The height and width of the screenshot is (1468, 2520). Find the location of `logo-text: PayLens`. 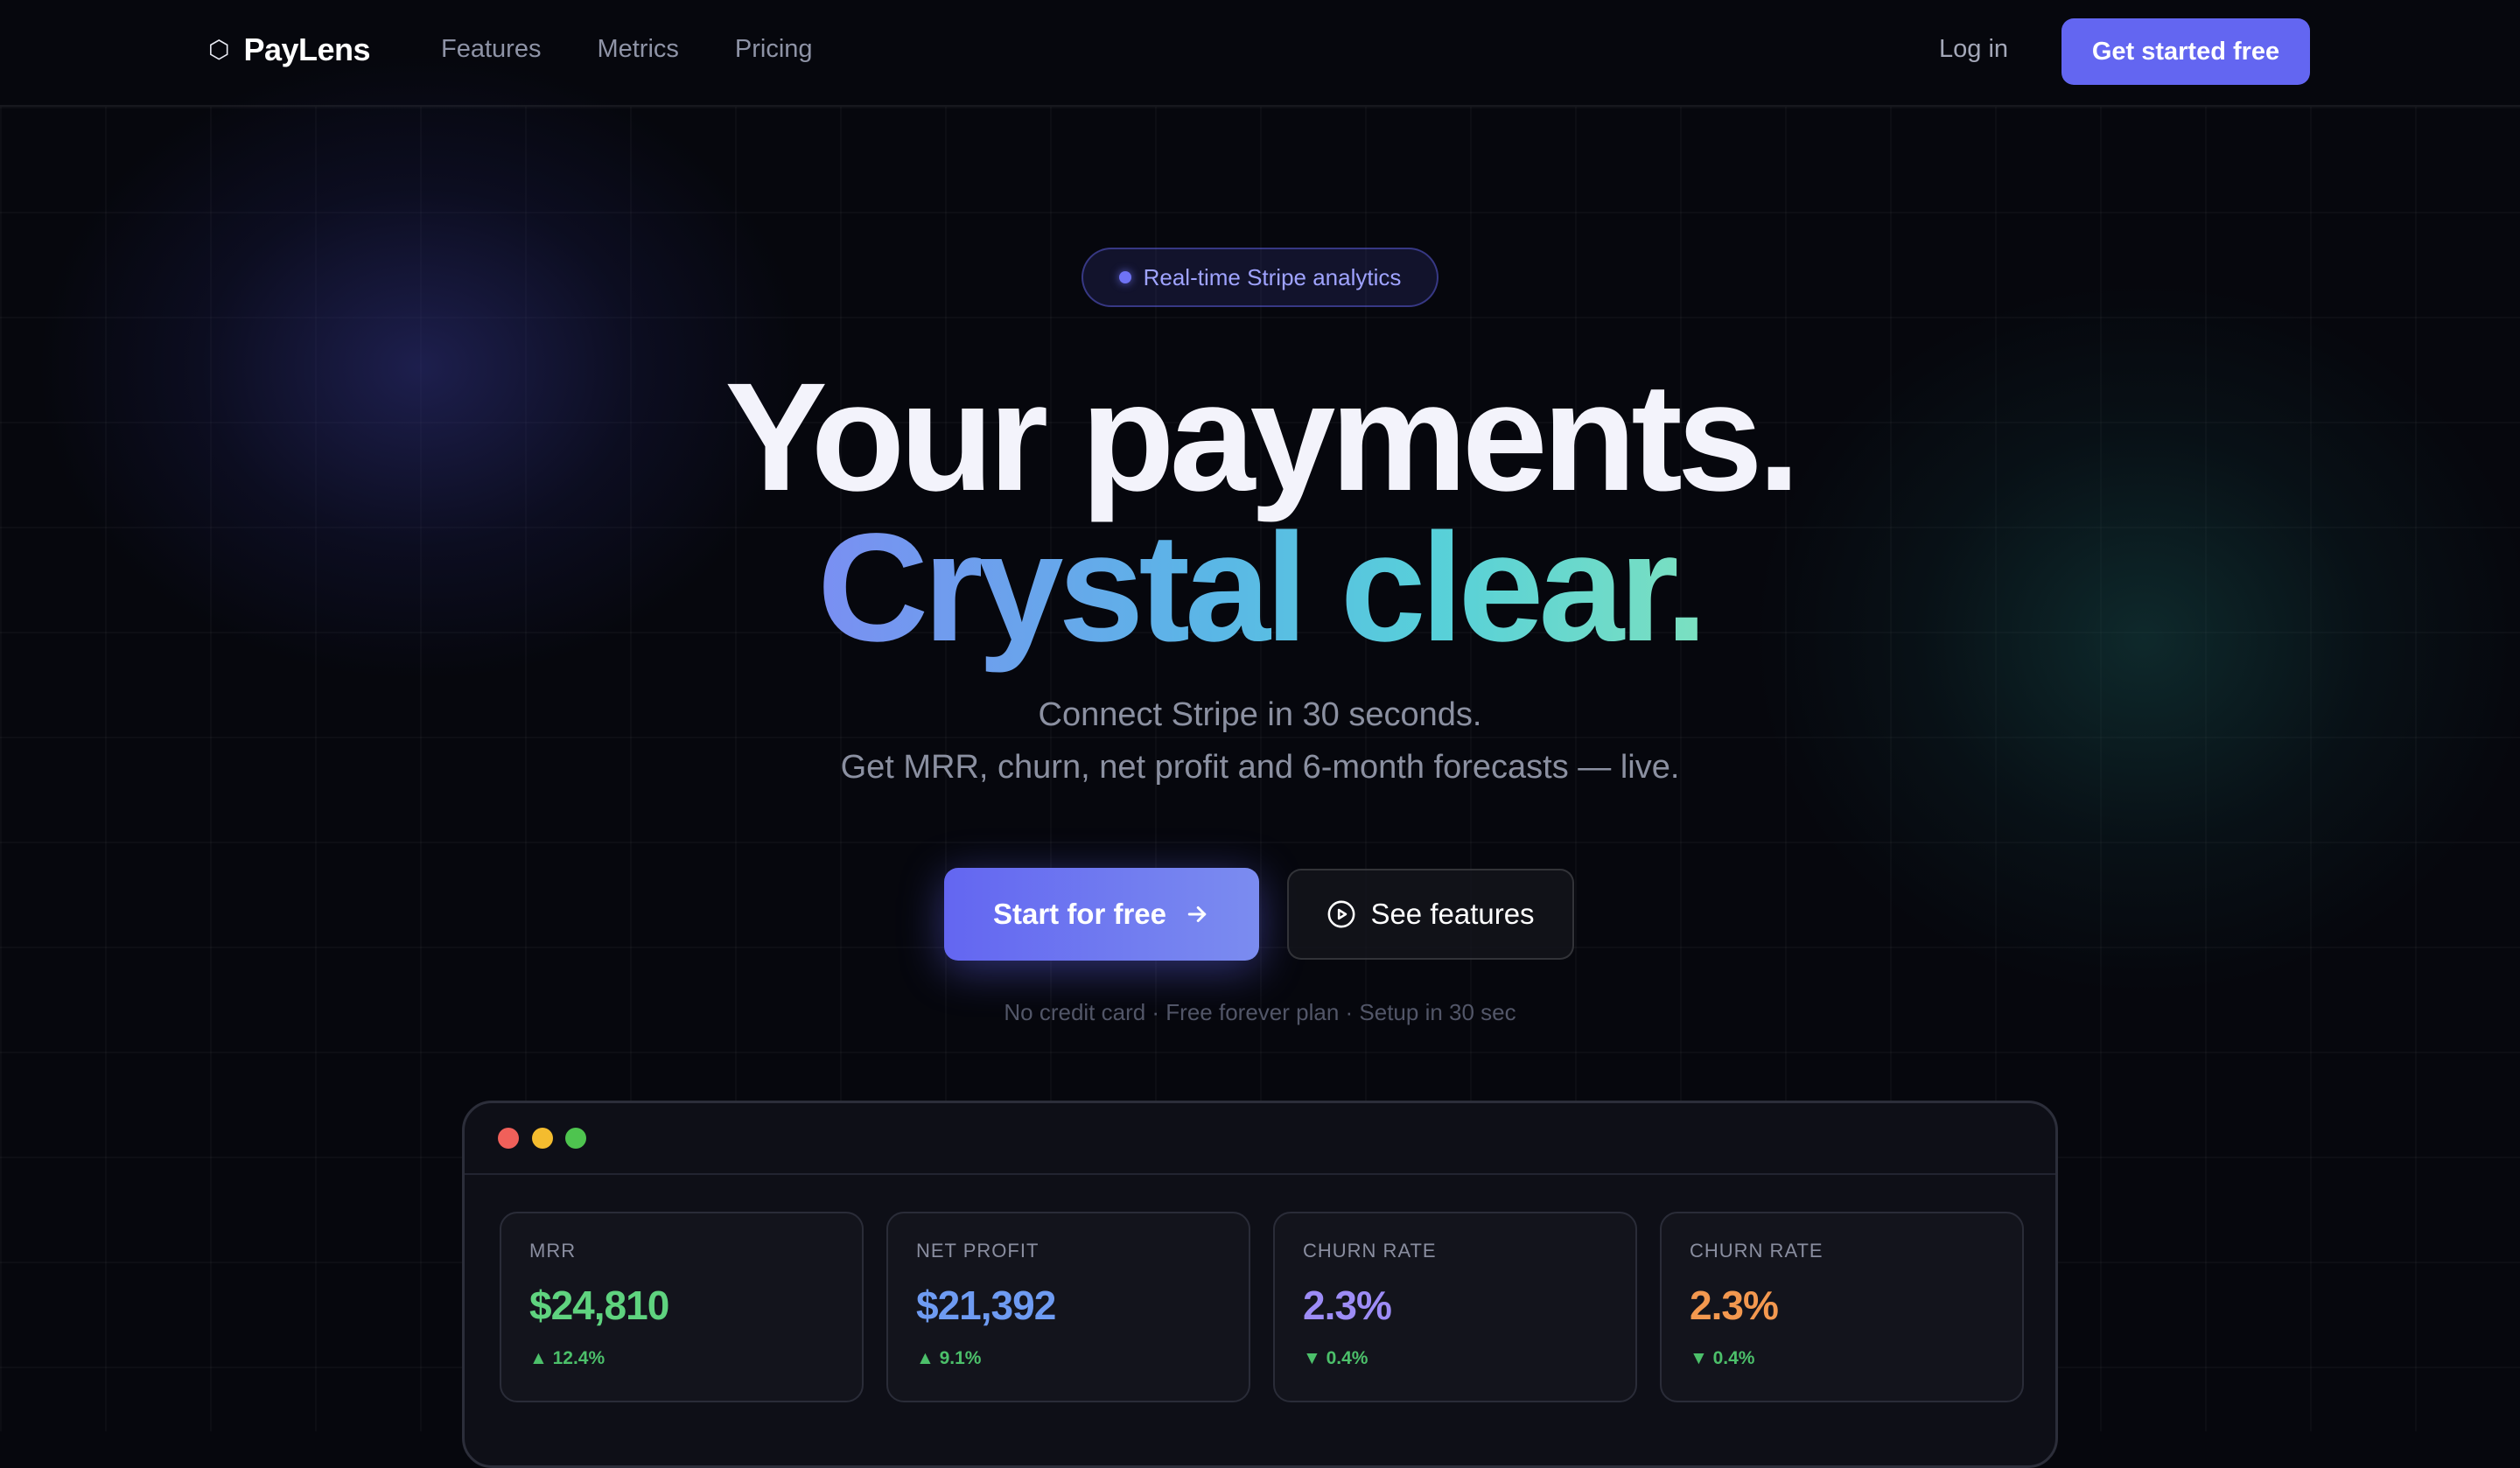

logo-text: PayLens is located at coordinates (307, 49).